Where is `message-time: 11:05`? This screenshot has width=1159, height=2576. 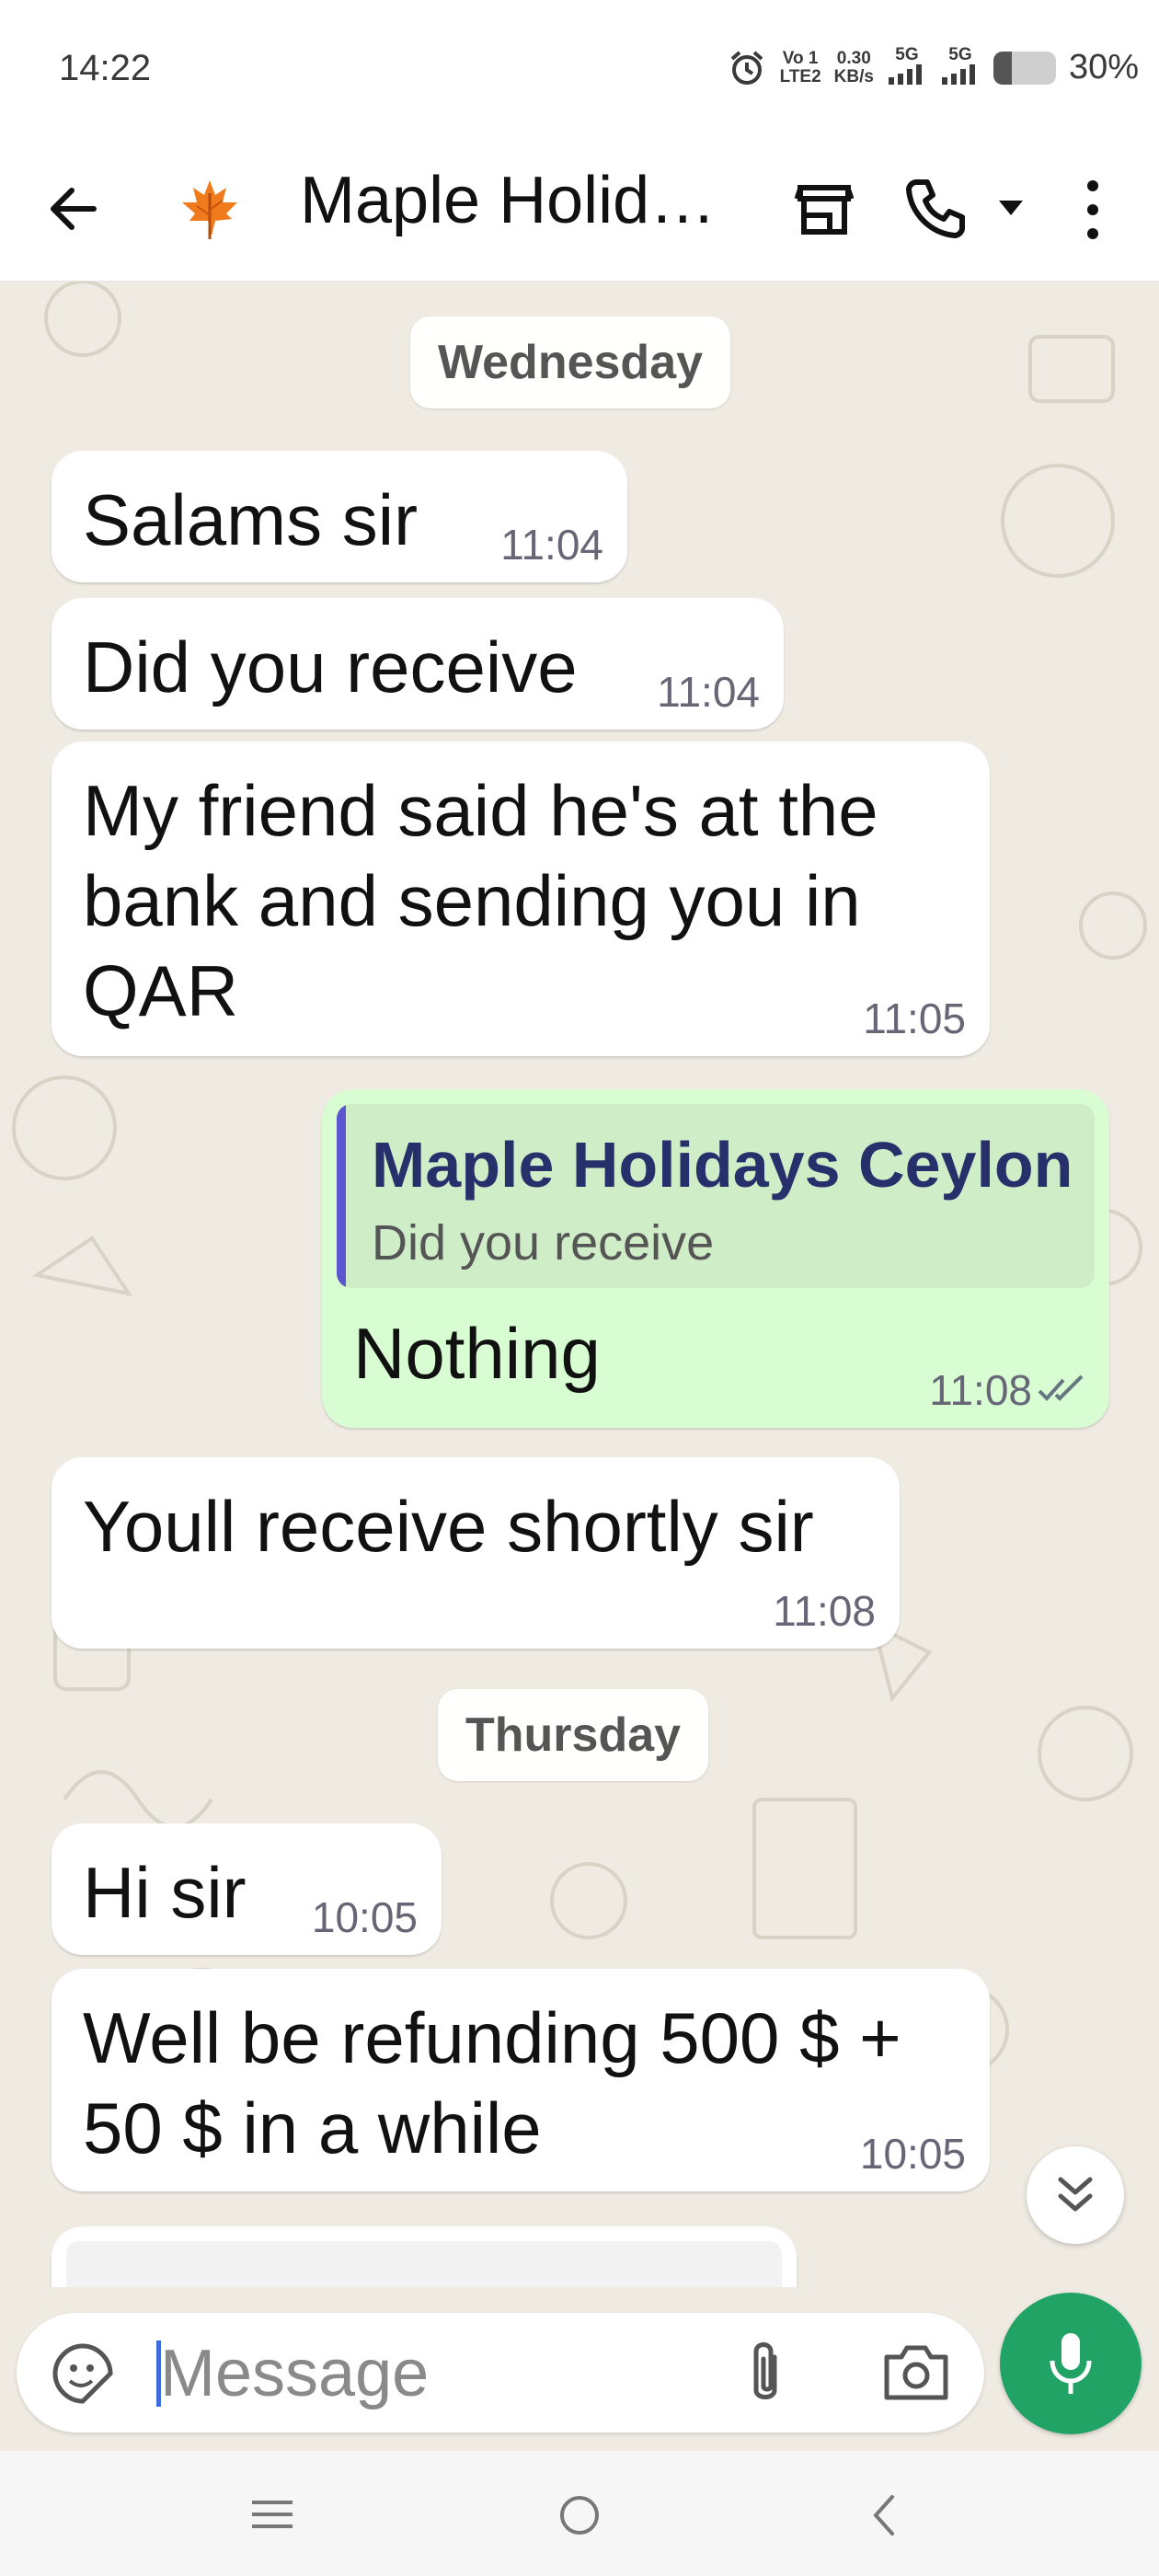 message-time: 11:05 is located at coordinates (914, 1018).